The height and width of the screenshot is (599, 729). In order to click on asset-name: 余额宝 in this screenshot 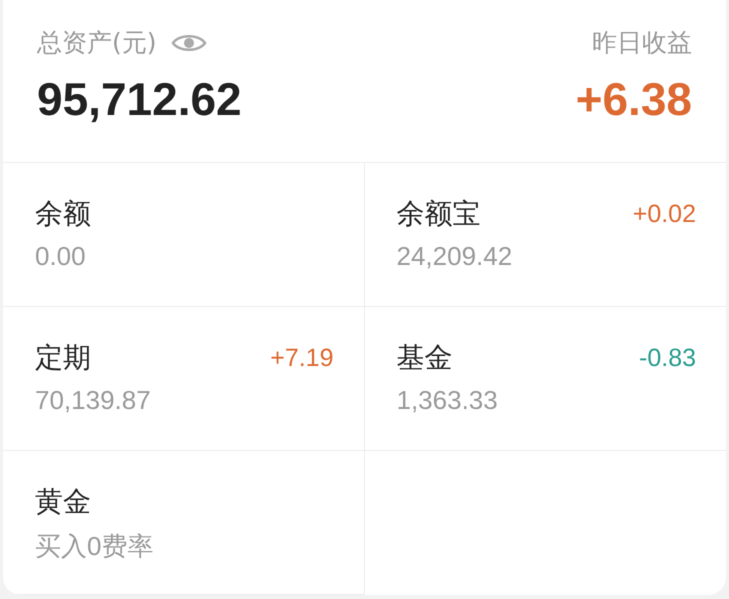, I will do `click(438, 214)`.